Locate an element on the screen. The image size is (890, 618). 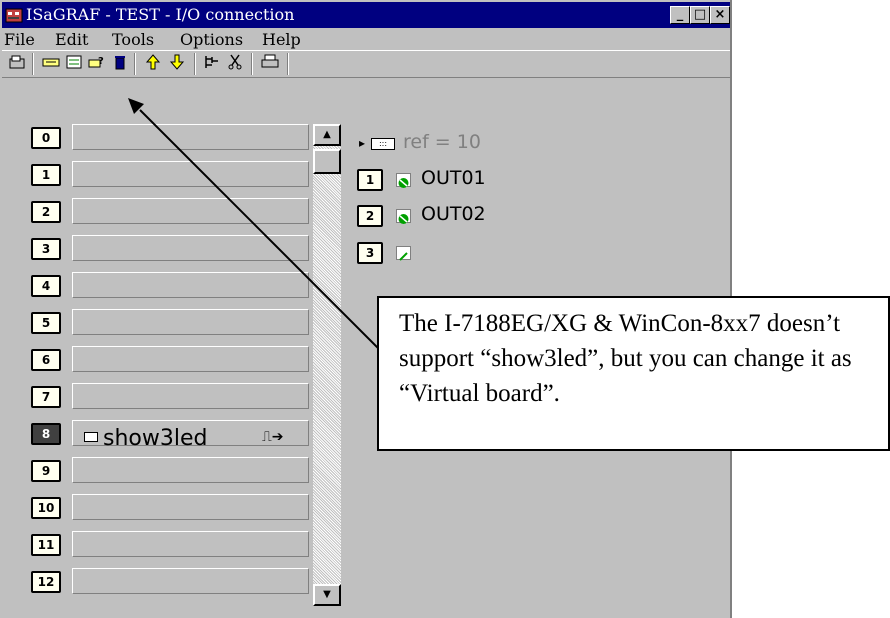
isagraf-app-icon is located at coordinates (14, 15).